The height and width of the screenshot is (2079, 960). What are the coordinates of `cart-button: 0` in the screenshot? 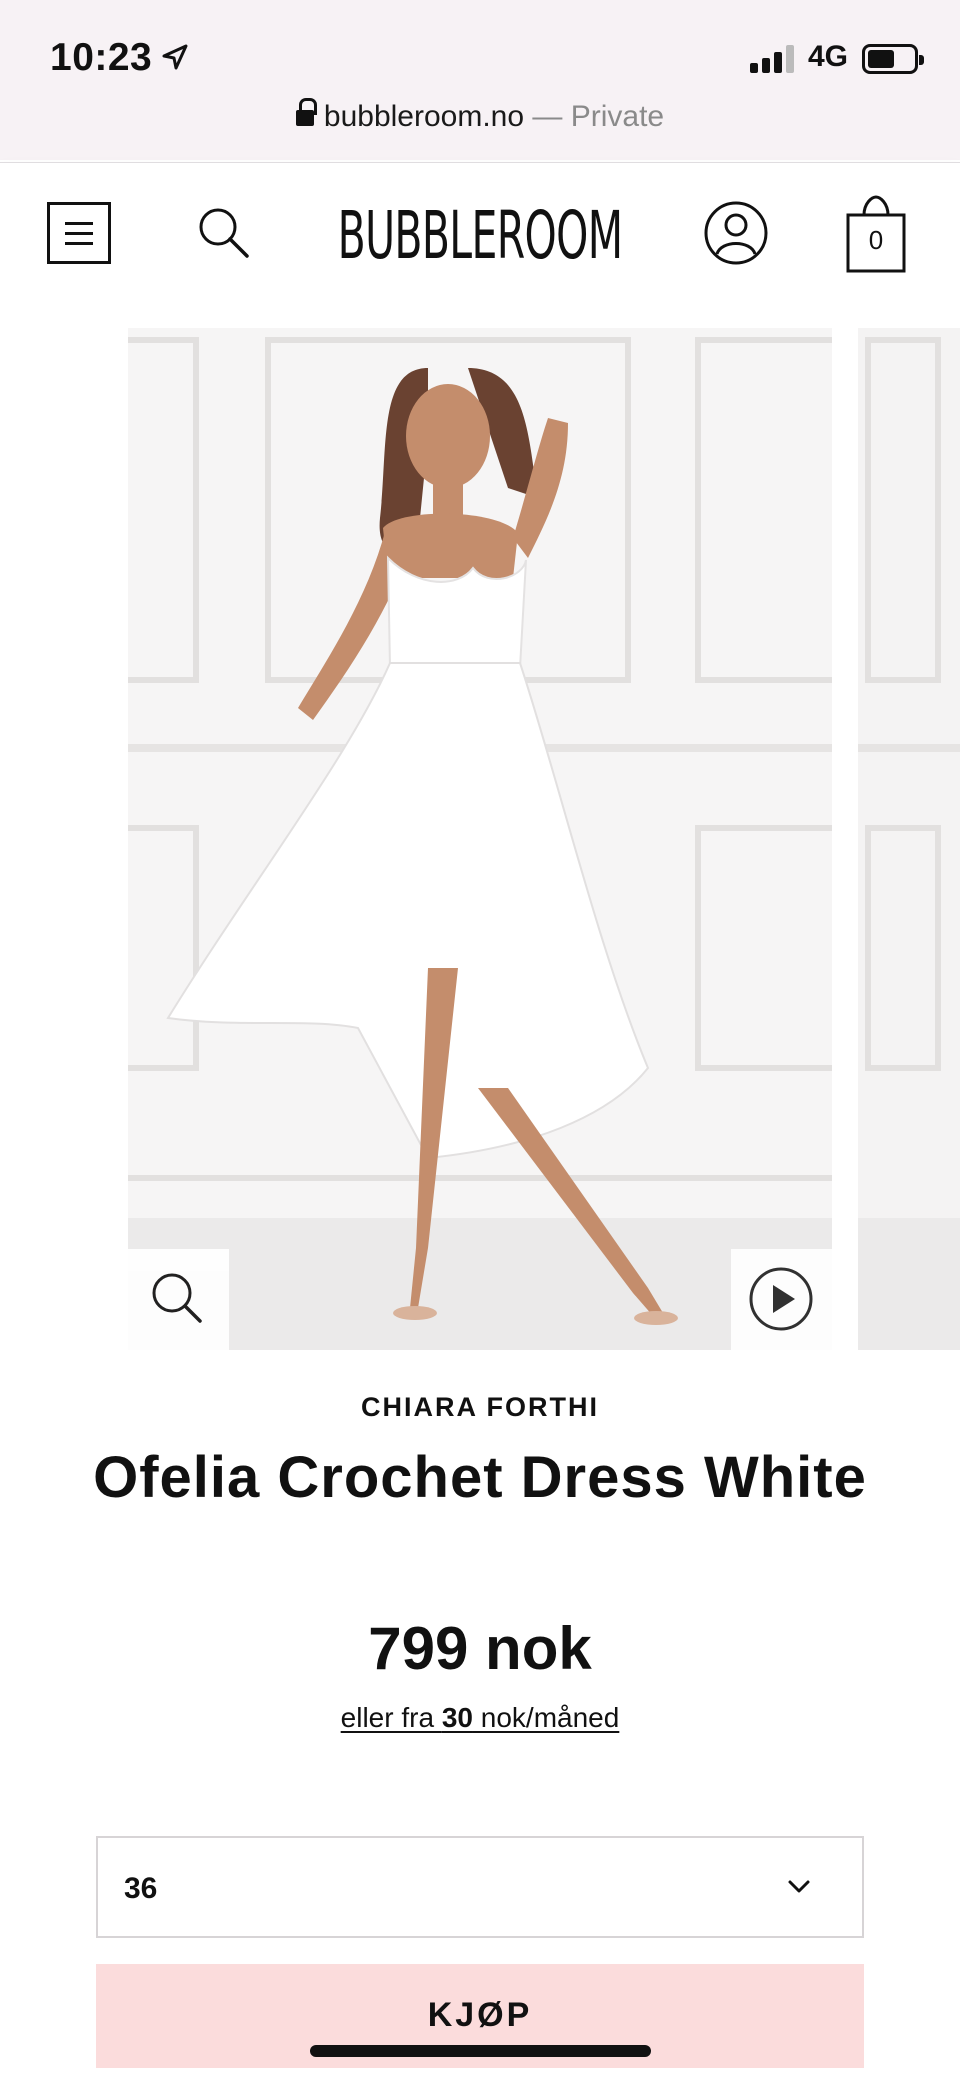 It's located at (876, 234).